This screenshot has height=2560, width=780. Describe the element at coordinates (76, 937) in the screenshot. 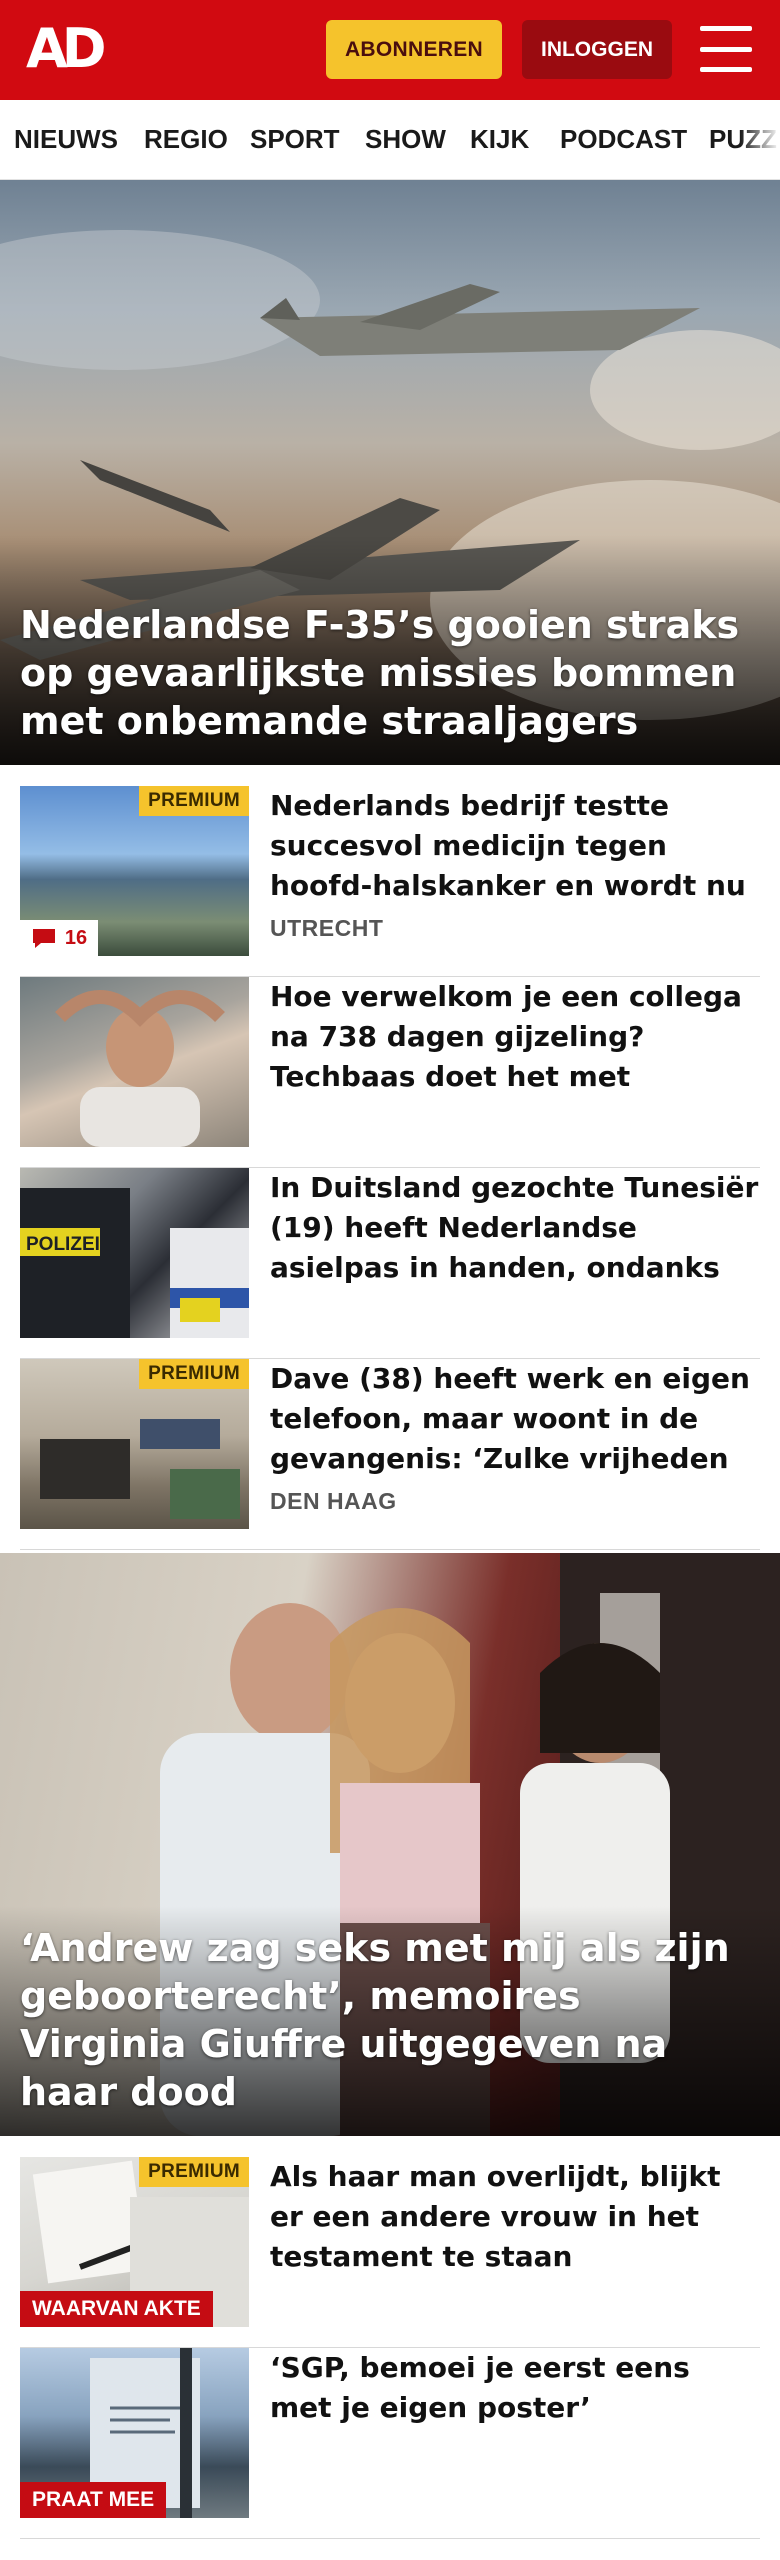

I see `comment-count-value: 16` at that location.